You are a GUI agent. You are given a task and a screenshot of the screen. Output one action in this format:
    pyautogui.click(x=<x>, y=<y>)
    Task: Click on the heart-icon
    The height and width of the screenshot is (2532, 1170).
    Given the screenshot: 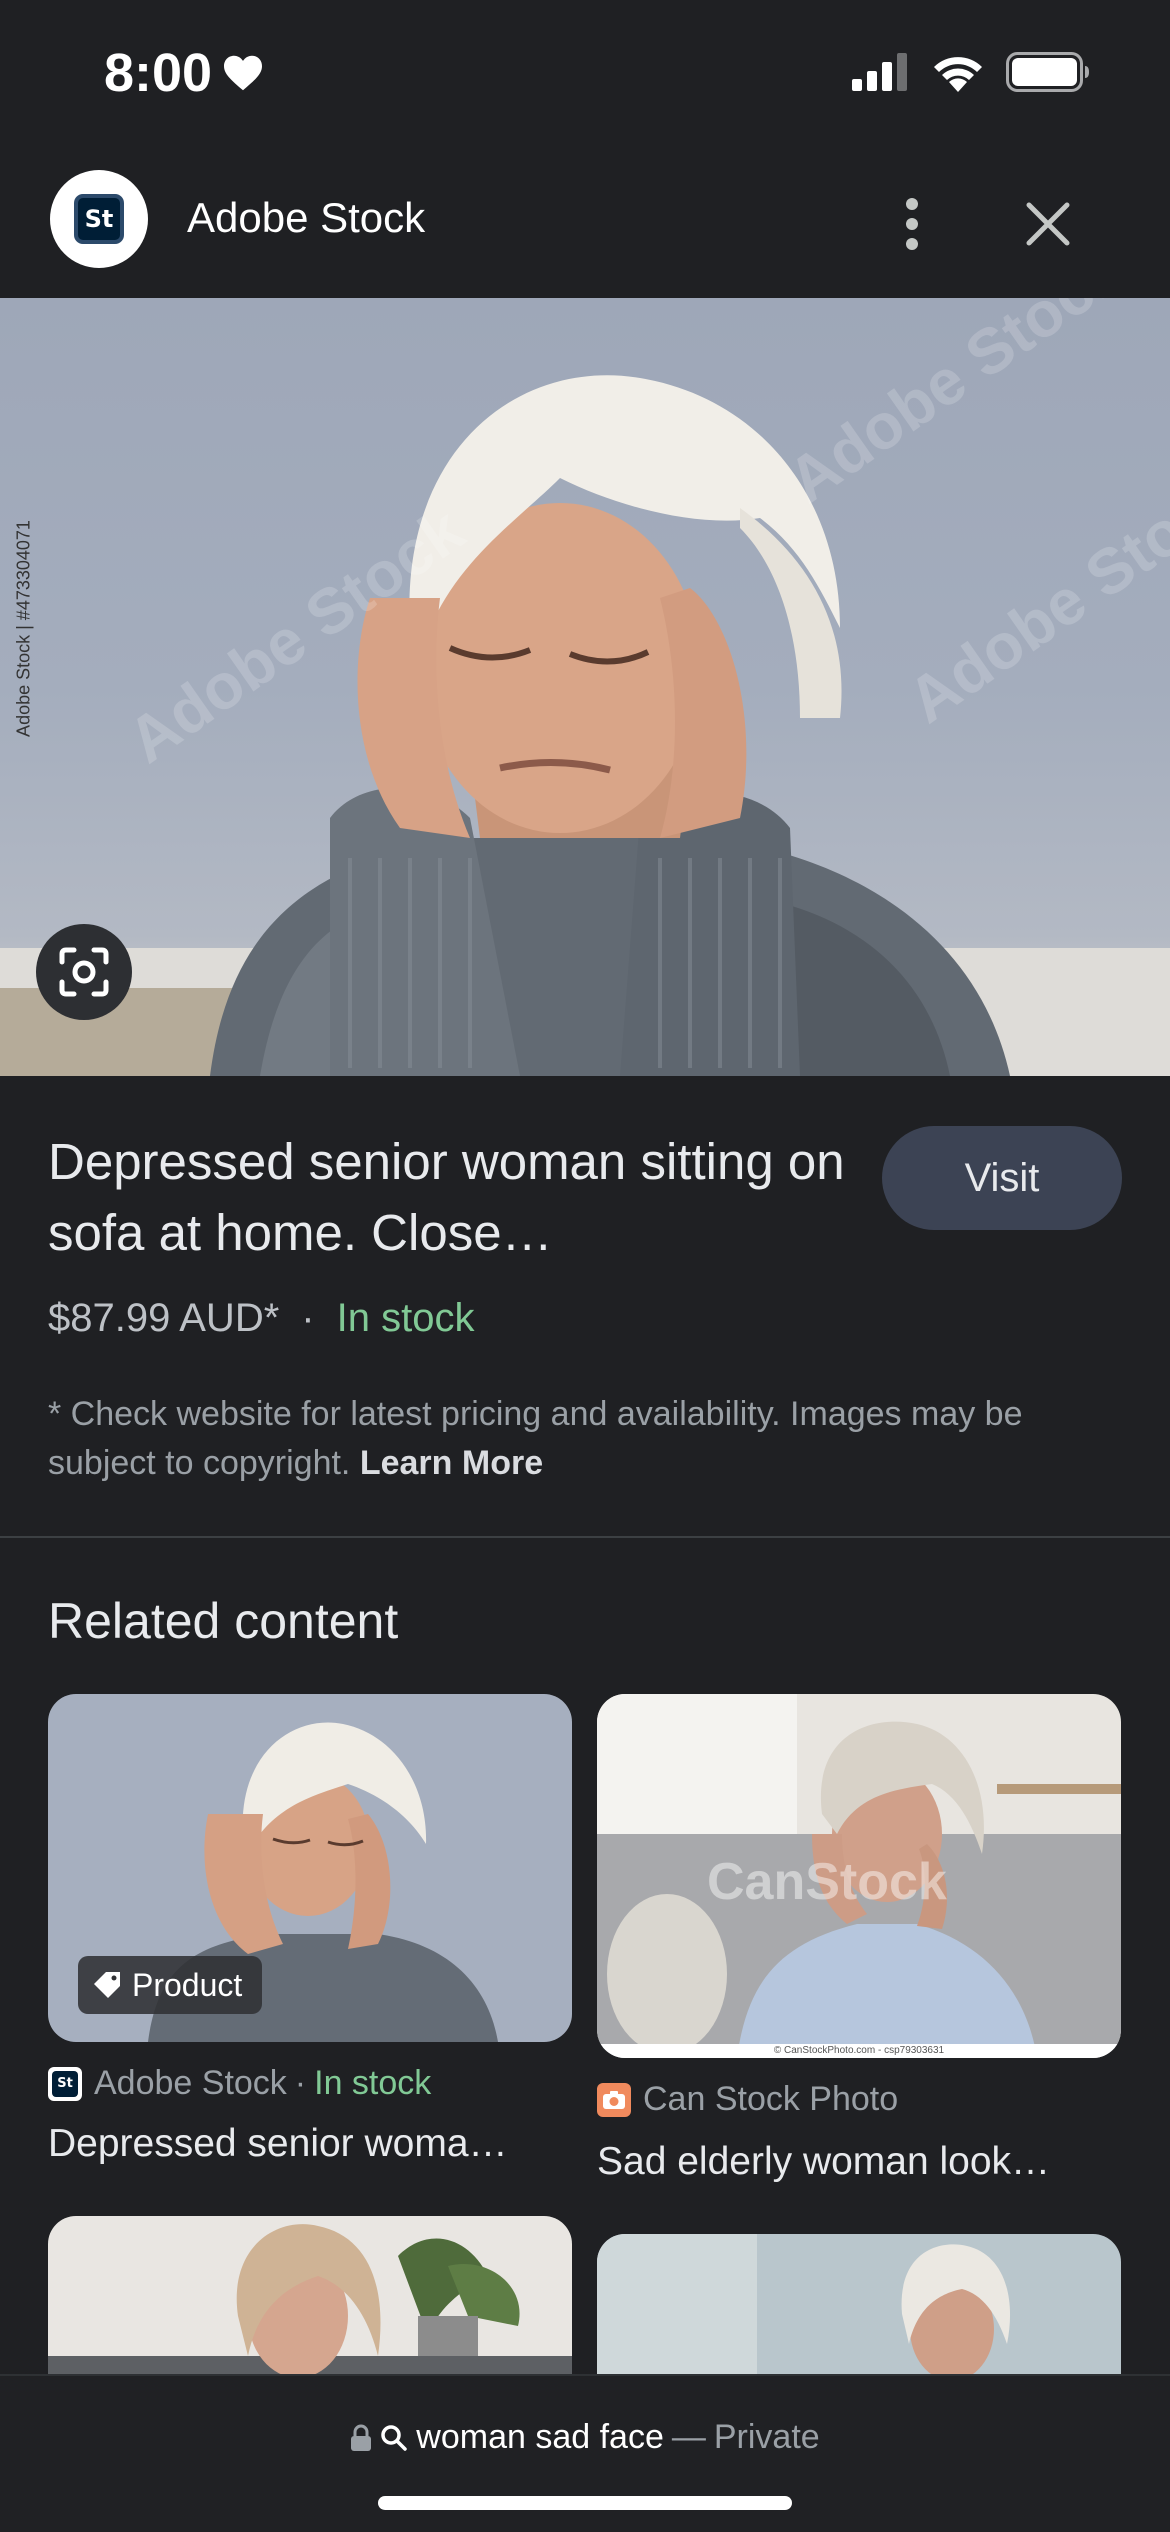 What is the action you would take?
    pyautogui.click(x=243, y=73)
    